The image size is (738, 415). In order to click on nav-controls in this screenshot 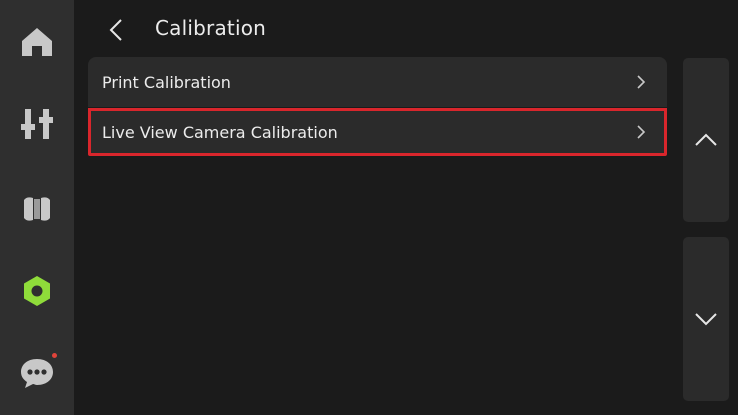, I will do `click(37, 124)`.